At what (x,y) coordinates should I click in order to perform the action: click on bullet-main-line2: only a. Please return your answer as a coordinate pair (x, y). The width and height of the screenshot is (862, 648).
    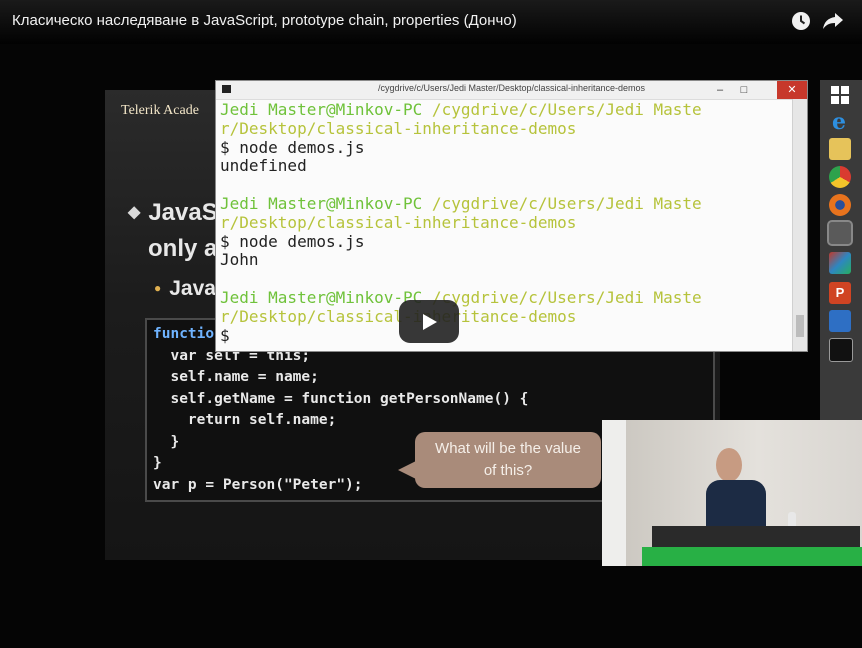
    Looking at the image, I should click on (183, 248).